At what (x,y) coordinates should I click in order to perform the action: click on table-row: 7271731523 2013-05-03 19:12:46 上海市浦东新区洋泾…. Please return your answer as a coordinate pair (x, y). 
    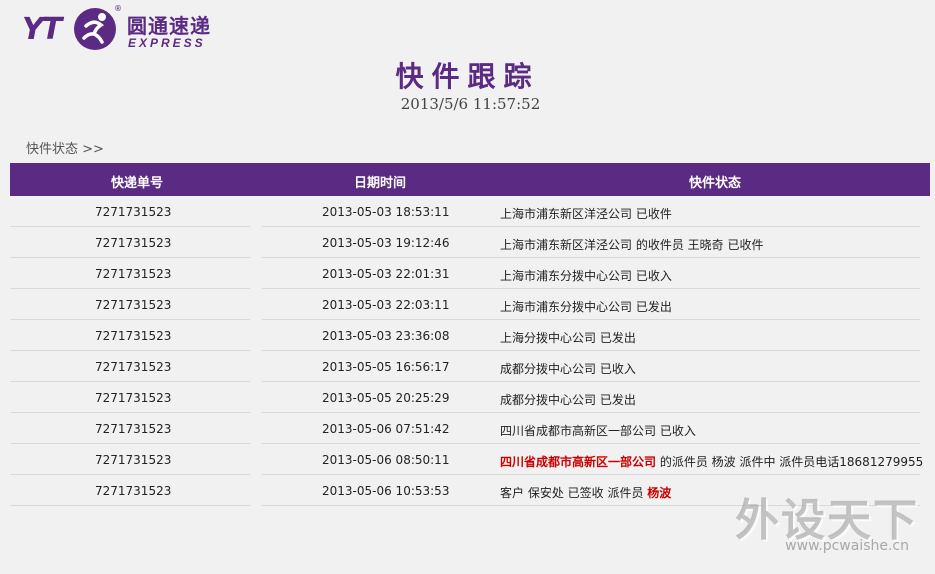
    Looking at the image, I should click on (470, 242).